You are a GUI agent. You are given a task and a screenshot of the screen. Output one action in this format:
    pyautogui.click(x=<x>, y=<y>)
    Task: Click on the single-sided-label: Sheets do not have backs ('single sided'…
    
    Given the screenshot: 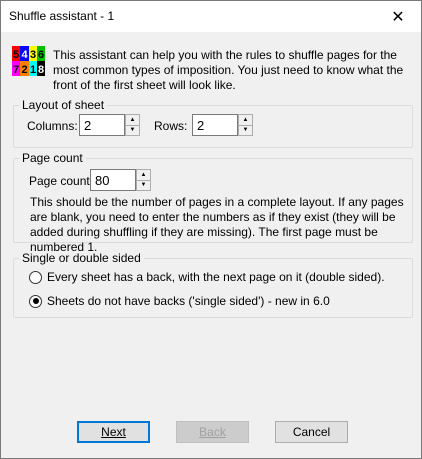 What is the action you would take?
    pyautogui.click(x=188, y=301)
    